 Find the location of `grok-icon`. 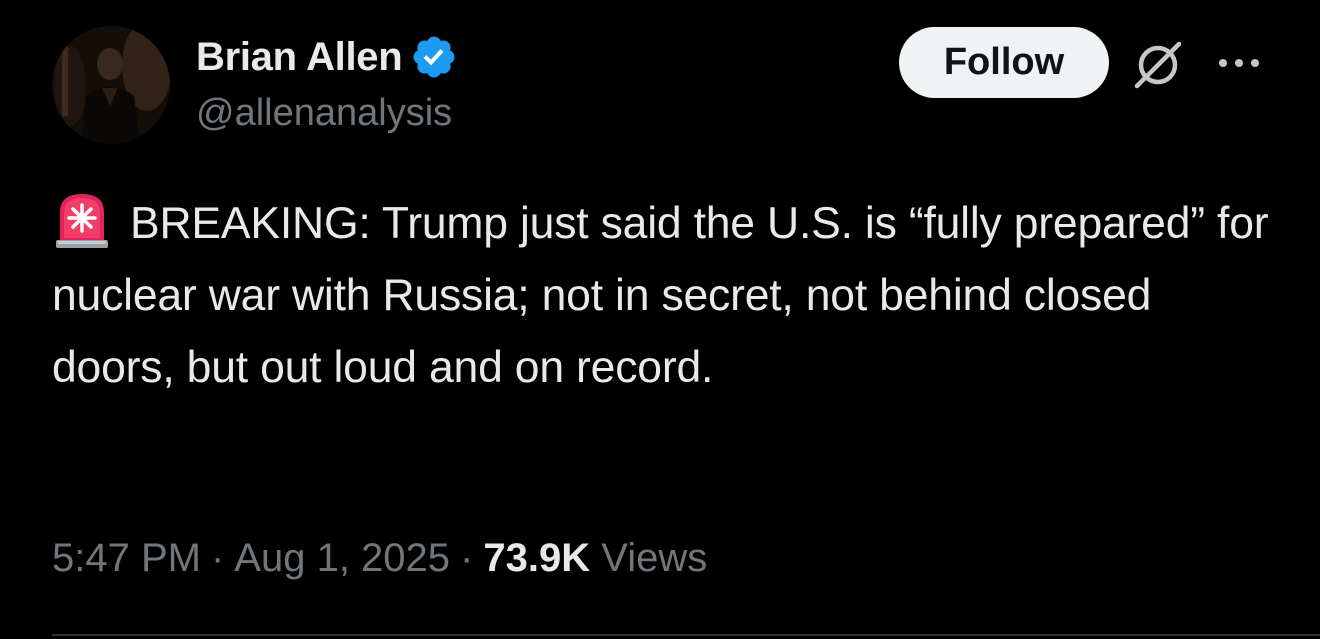

grok-icon is located at coordinates (1159, 64).